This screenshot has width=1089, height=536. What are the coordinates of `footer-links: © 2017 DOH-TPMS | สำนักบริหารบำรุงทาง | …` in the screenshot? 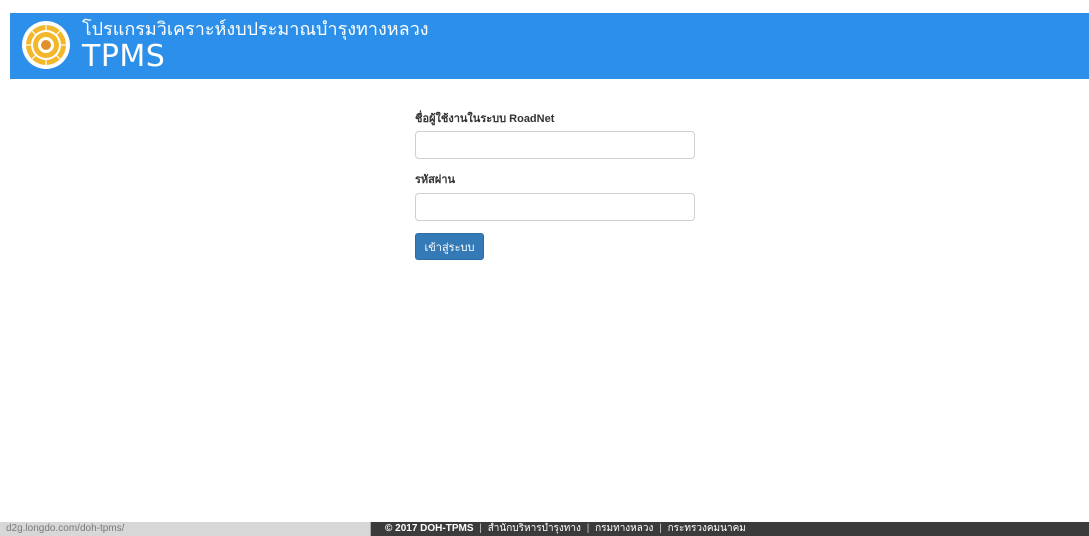 It's located at (565, 529).